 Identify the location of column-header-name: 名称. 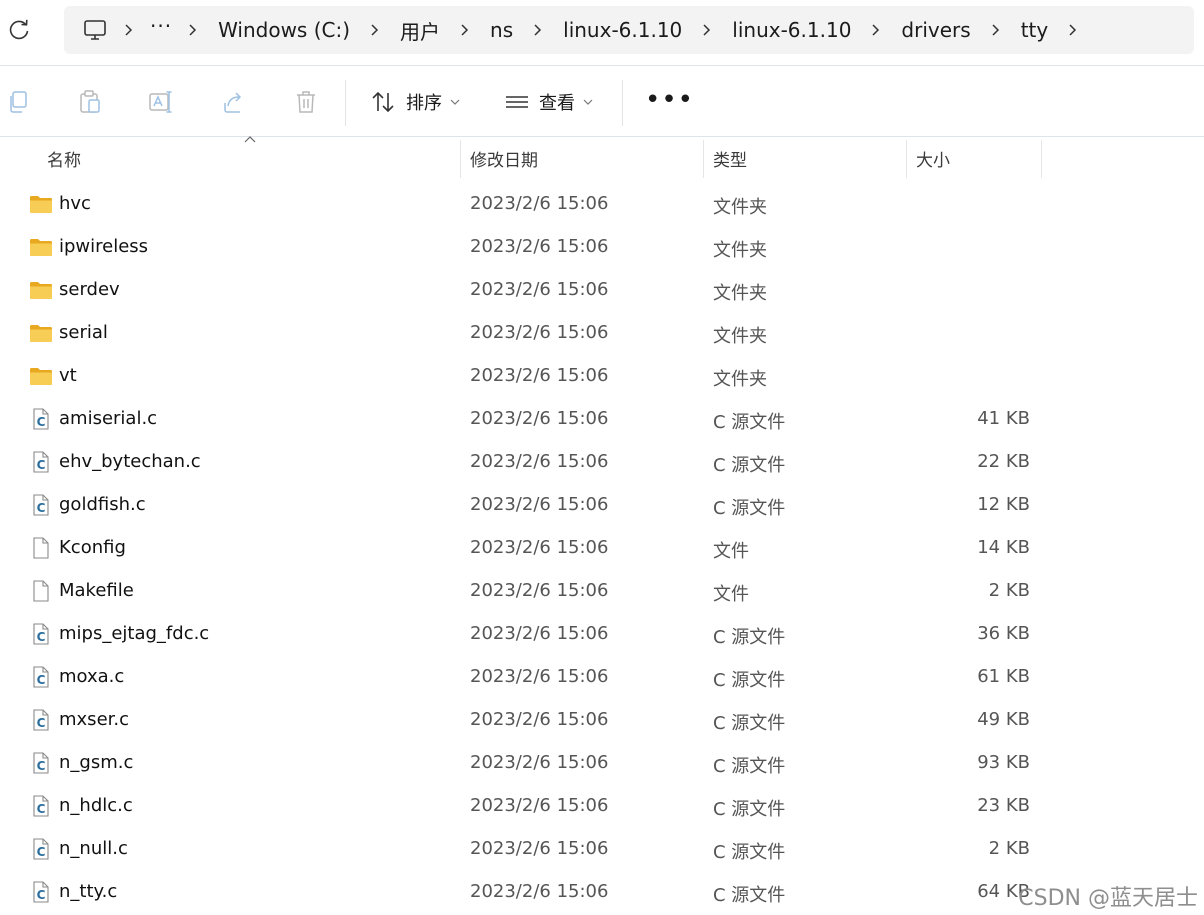
(252, 158).